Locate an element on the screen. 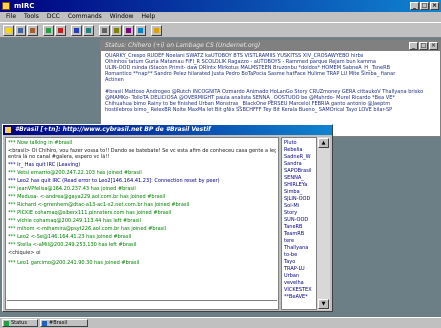  tile-icon is located at coordinates (104, 30).